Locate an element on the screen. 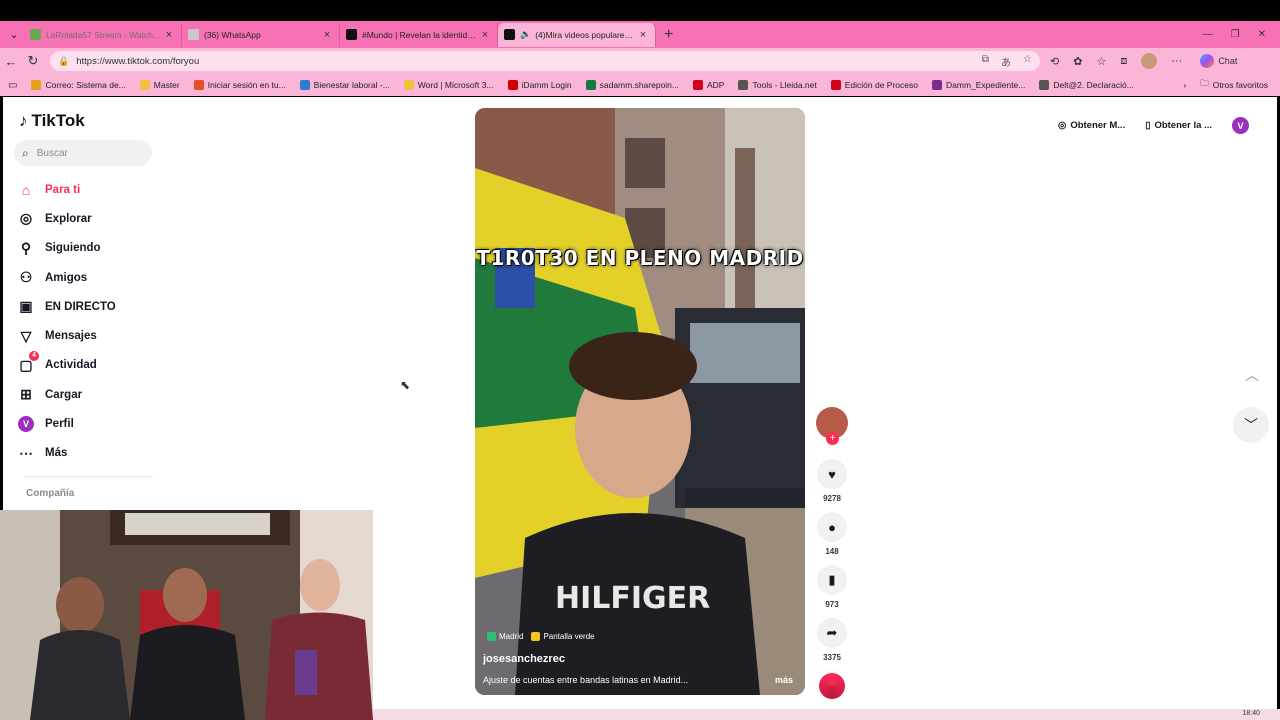 The height and width of the screenshot is (720, 1280). chat-label: Chat is located at coordinates (1228, 61).